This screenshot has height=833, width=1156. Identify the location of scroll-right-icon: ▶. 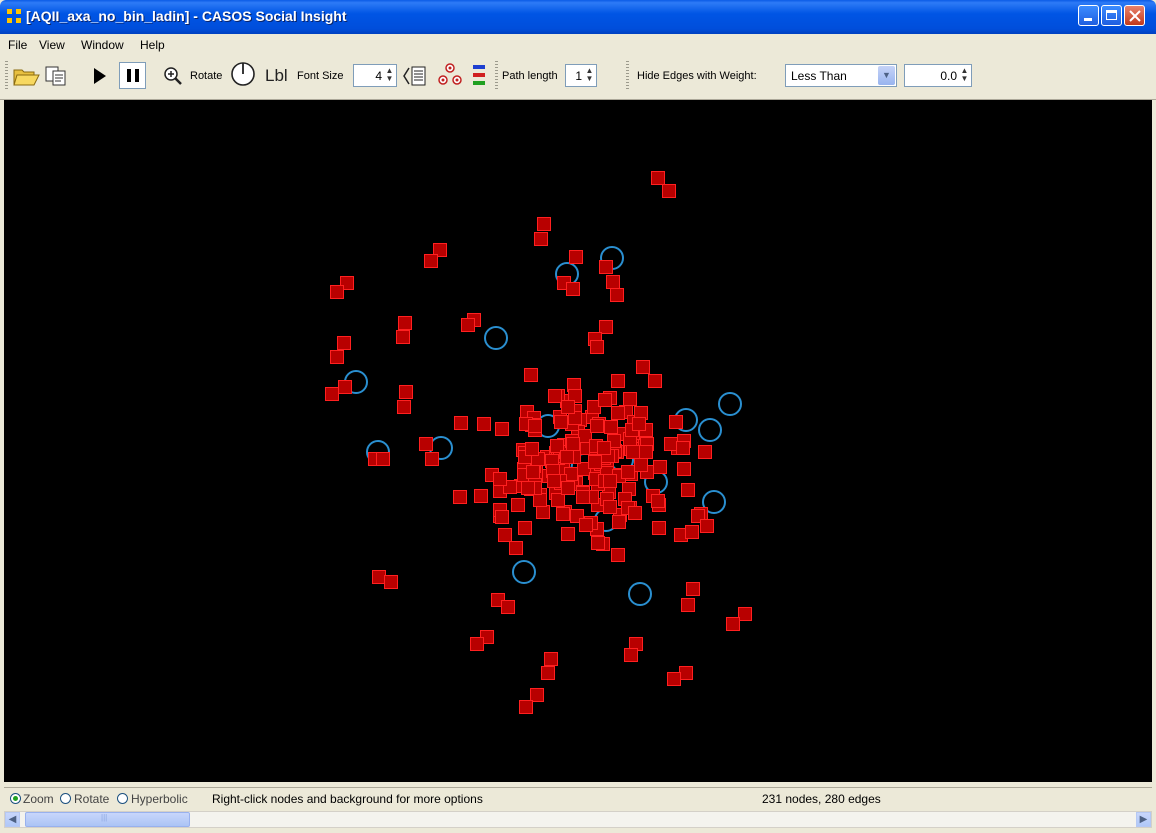
(1143, 819).